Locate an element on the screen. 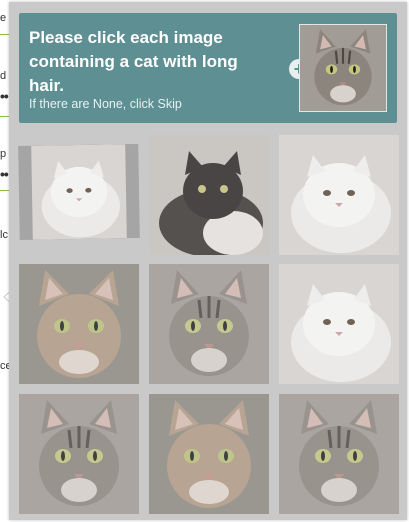 The image size is (409, 522). sample-cat-image is located at coordinates (343, 68).